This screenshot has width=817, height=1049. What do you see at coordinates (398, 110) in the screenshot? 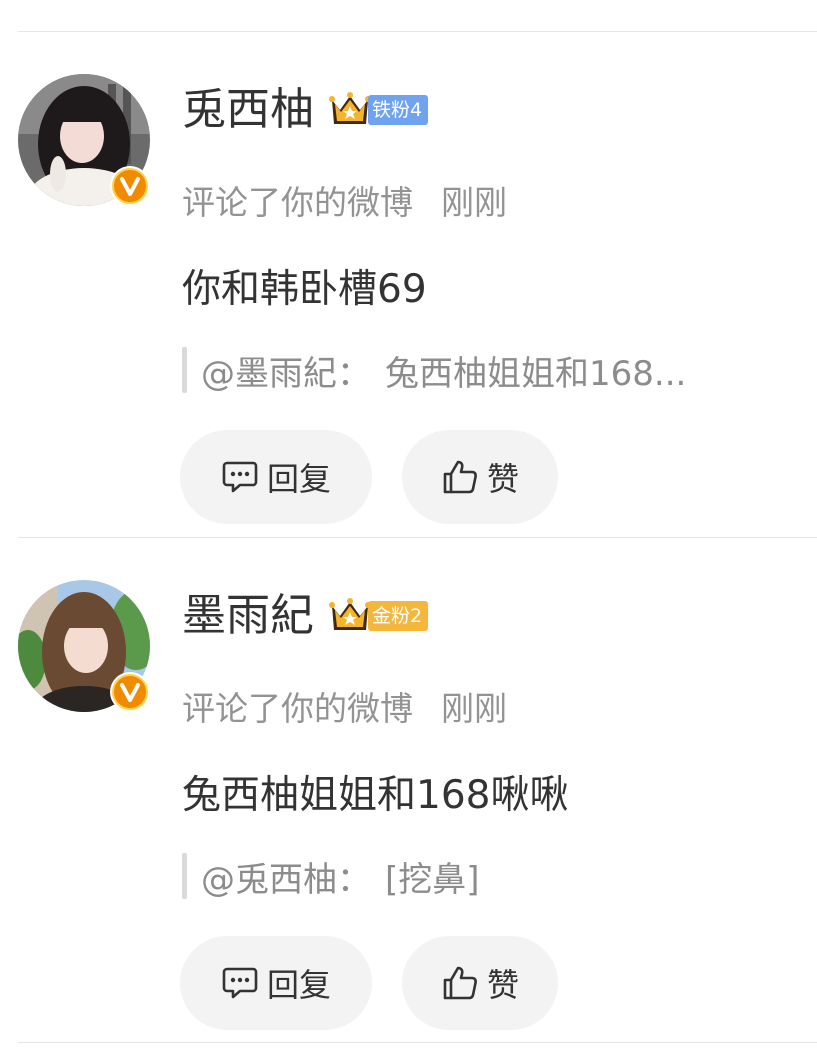
I see `fan-badge-label: 铁粉4` at bounding box center [398, 110].